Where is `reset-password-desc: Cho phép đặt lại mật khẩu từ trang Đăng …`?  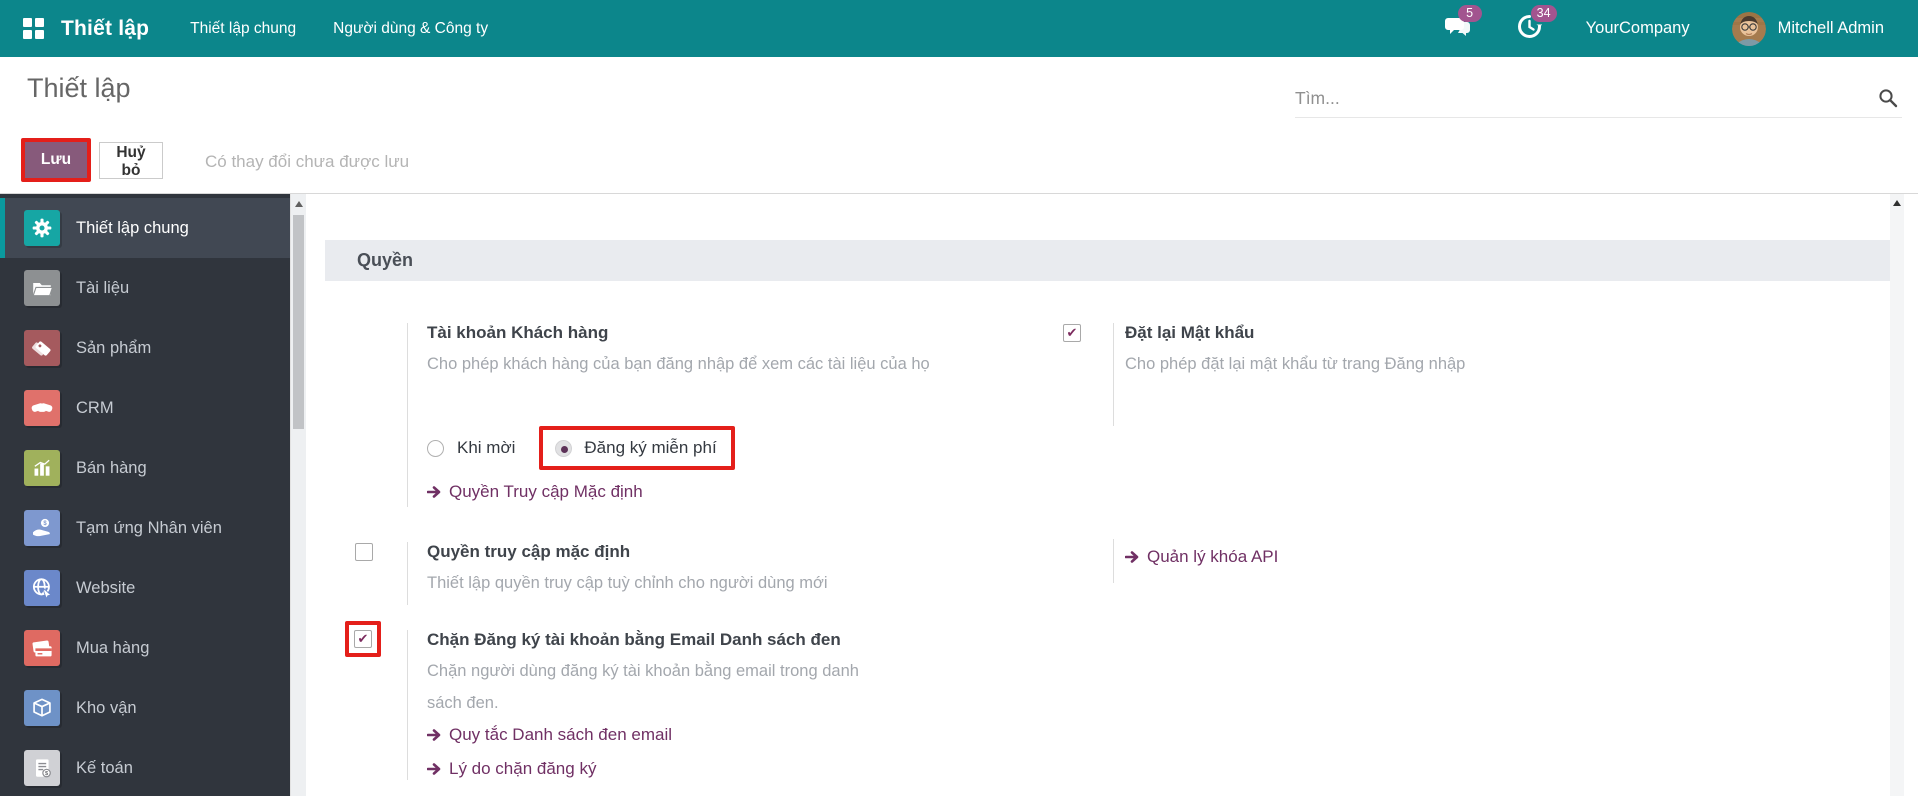
reset-password-desc: Cho phép đặt lại mật khẩu từ trang Đăng … is located at coordinates (1295, 364).